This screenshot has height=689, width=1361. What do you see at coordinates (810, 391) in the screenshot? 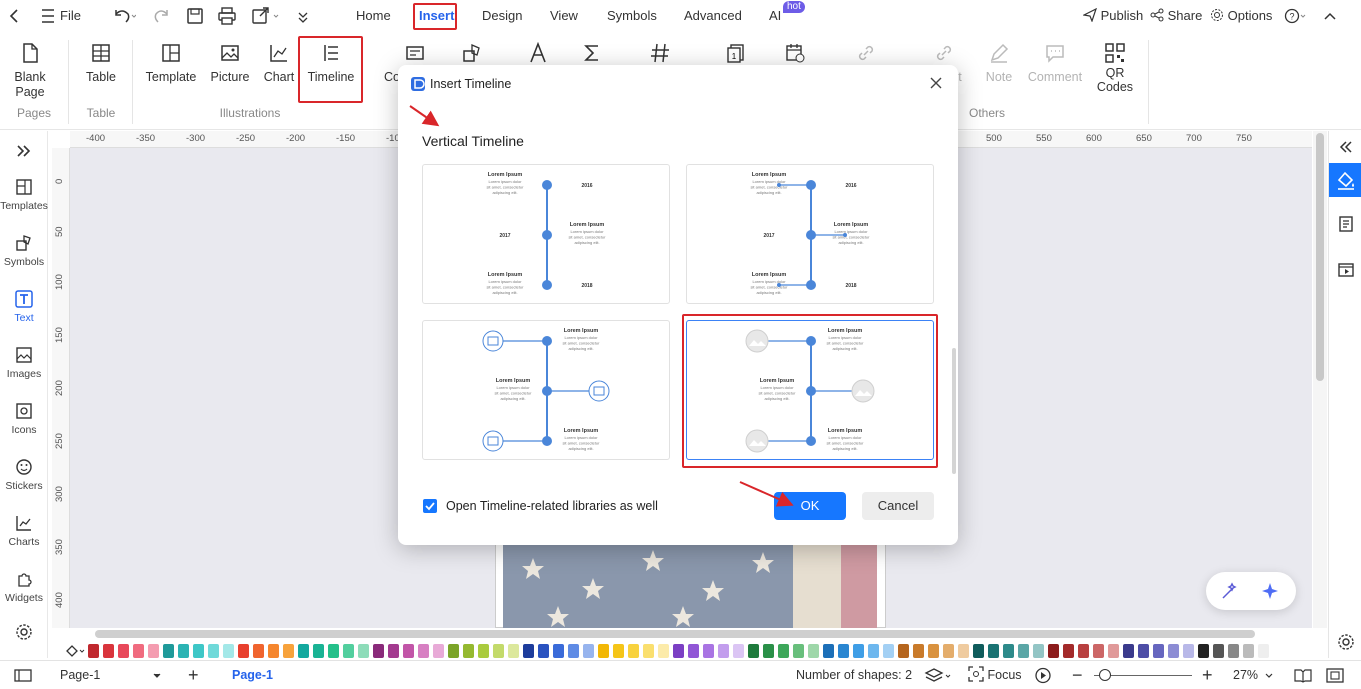
I see `selected-template-highlight` at bounding box center [810, 391].